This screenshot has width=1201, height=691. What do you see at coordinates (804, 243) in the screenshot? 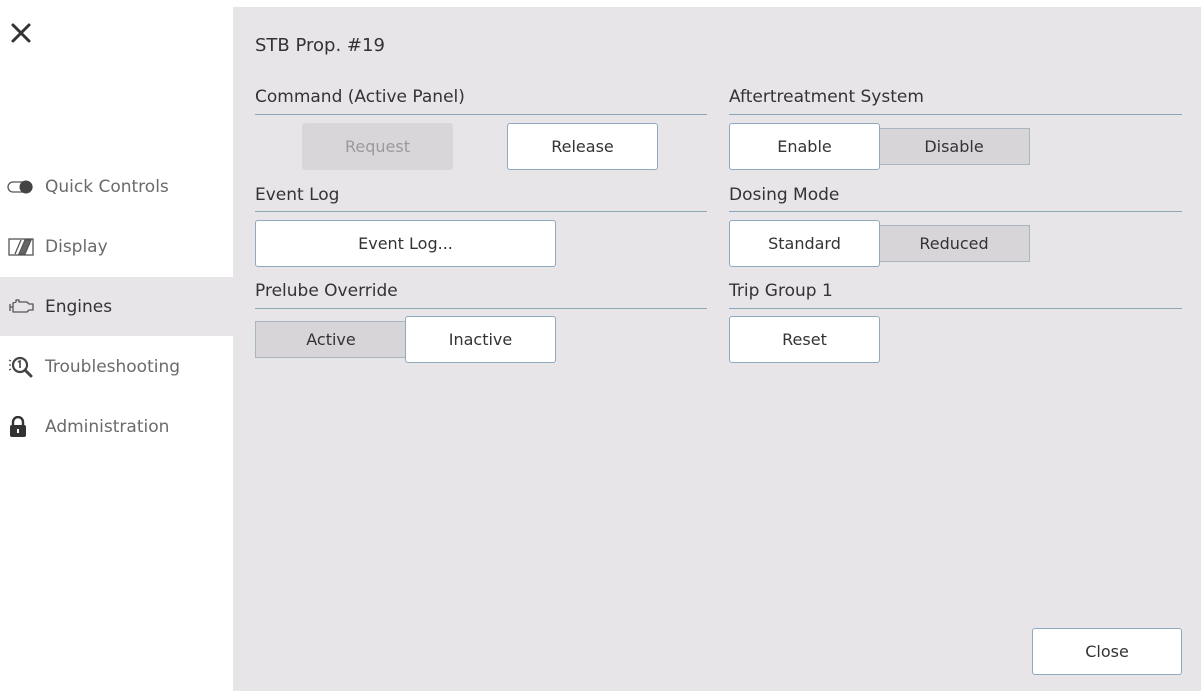
I see `dosing-standard-option: Standard` at bounding box center [804, 243].